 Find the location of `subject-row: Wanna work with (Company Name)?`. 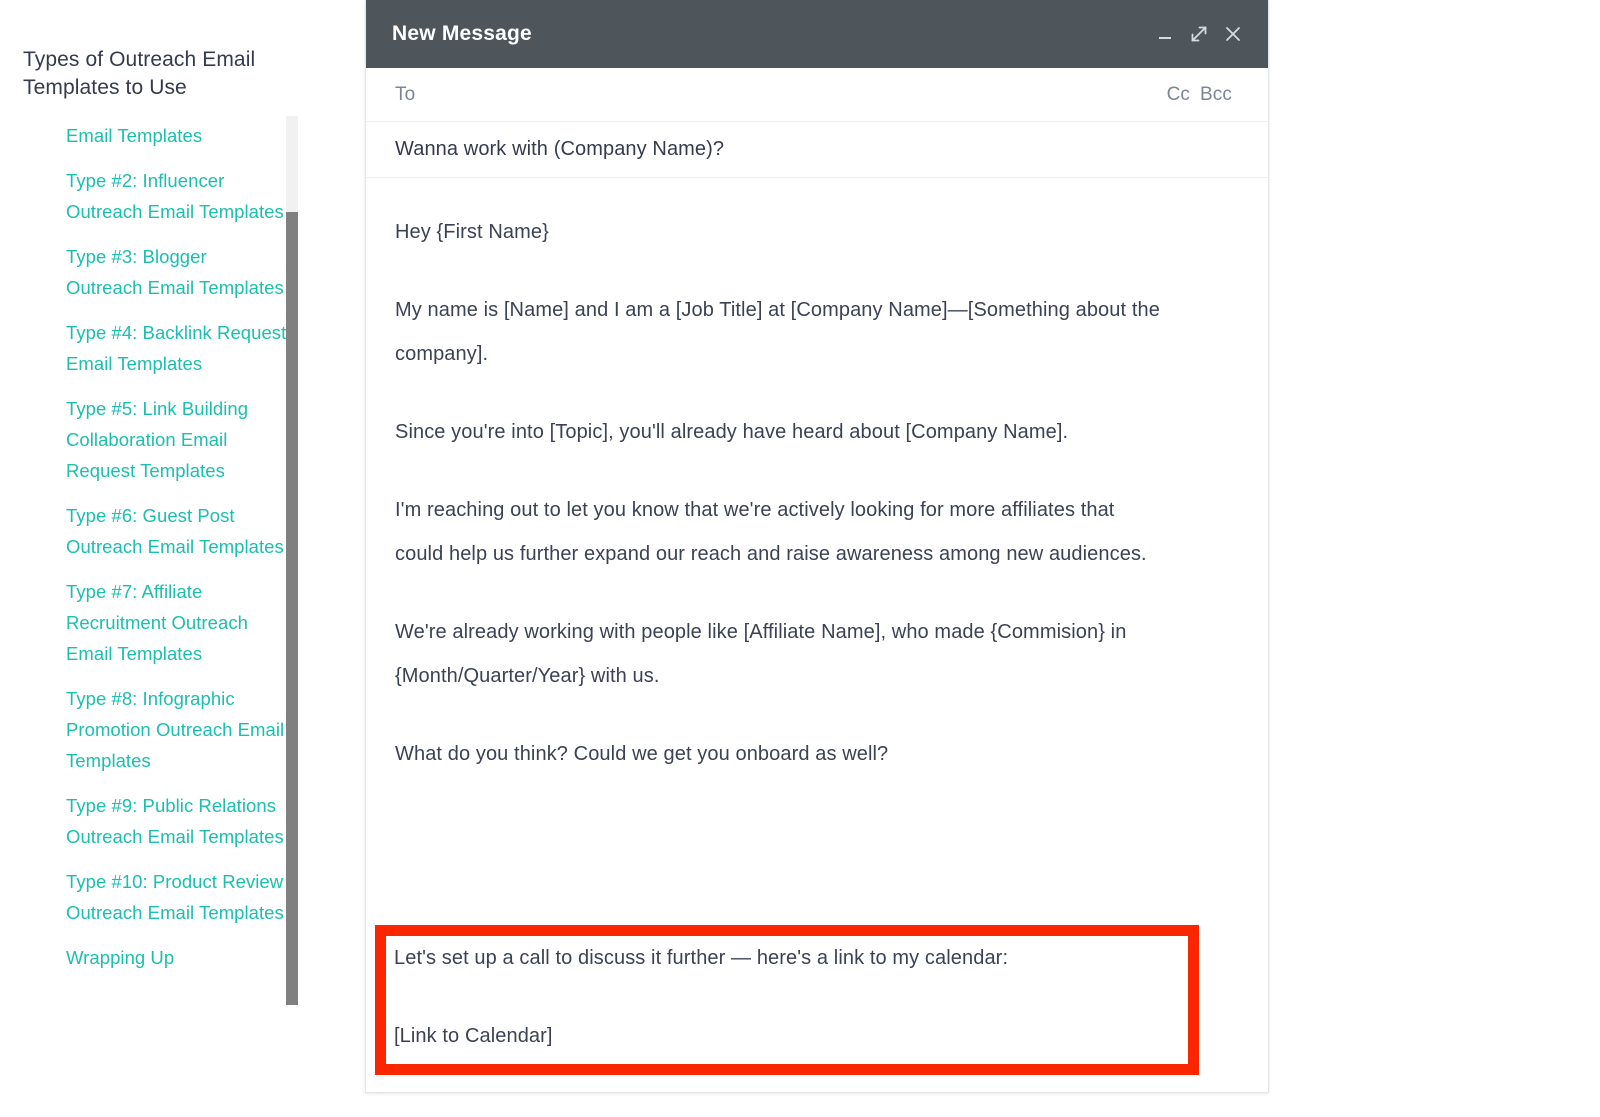

subject-row: Wanna work with (Company Name)? is located at coordinates (817, 150).